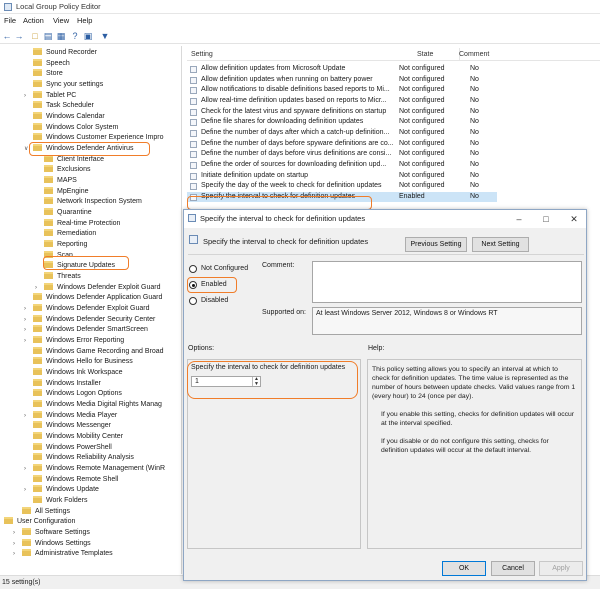  I want to click on properties-icon: ▣, so click(88, 36).